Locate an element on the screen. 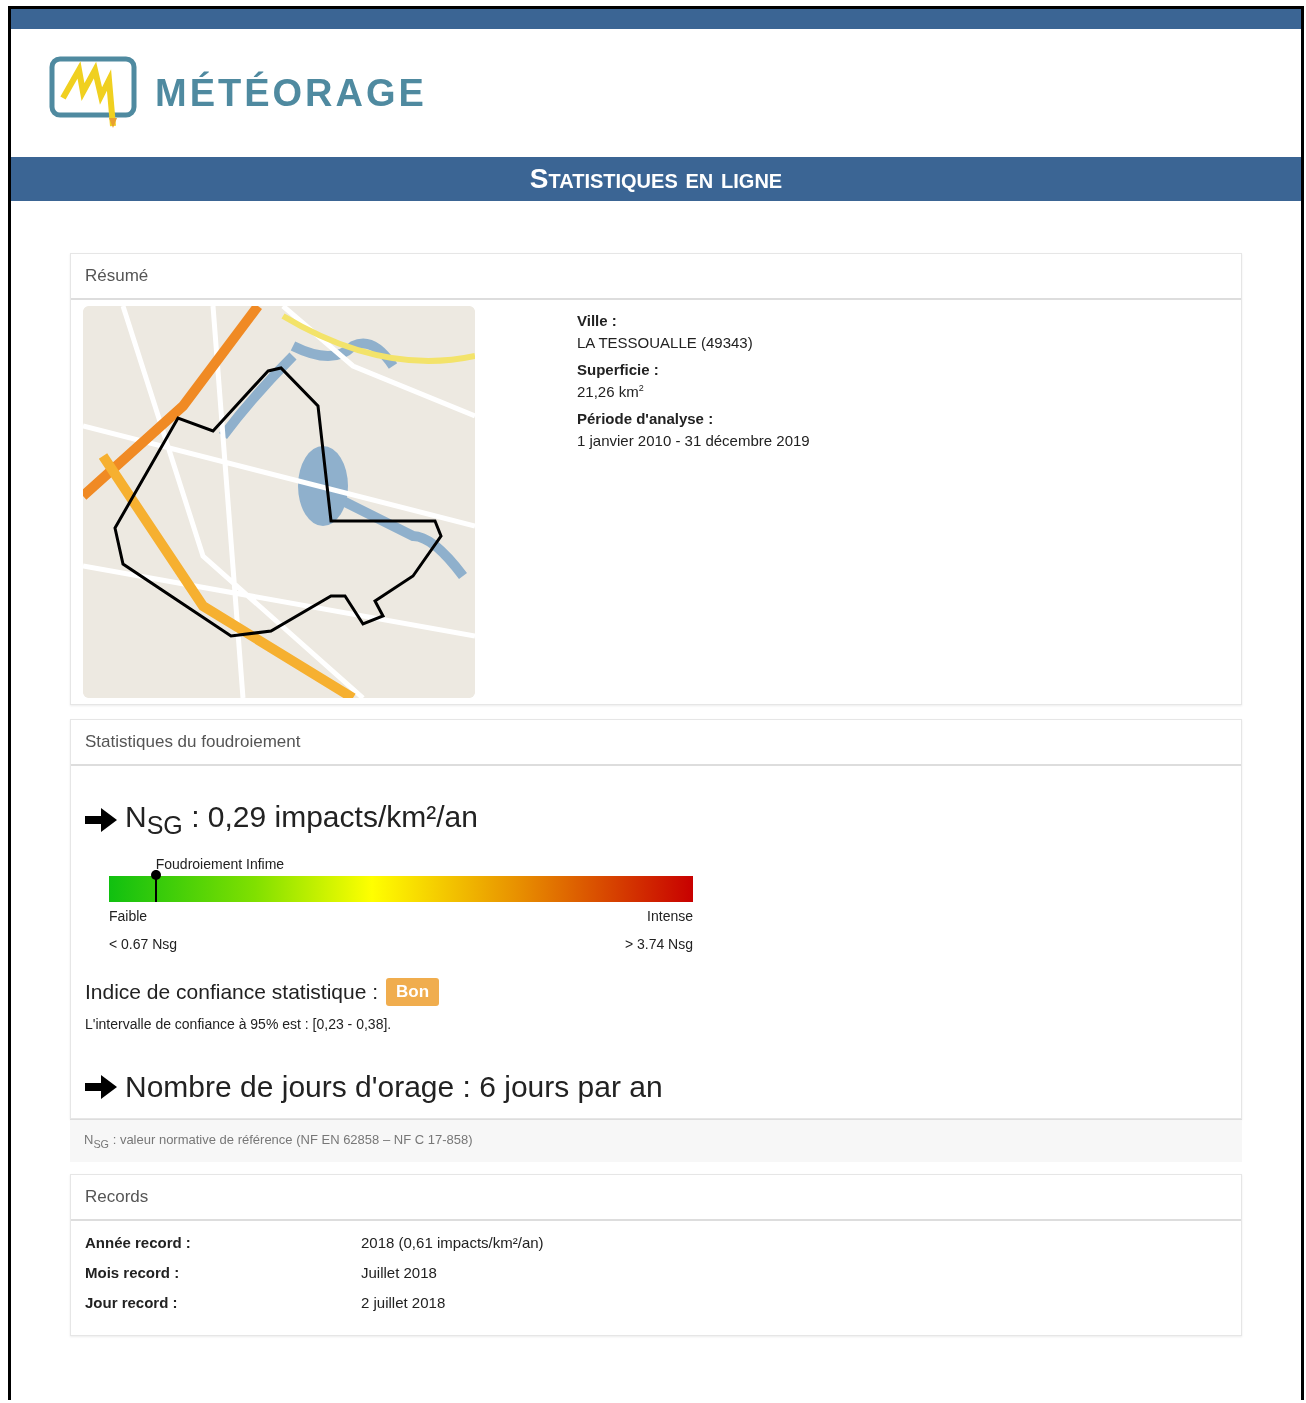 This screenshot has width=1306, height=1403. page-title: Statistiques en ligne is located at coordinates (656, 179).